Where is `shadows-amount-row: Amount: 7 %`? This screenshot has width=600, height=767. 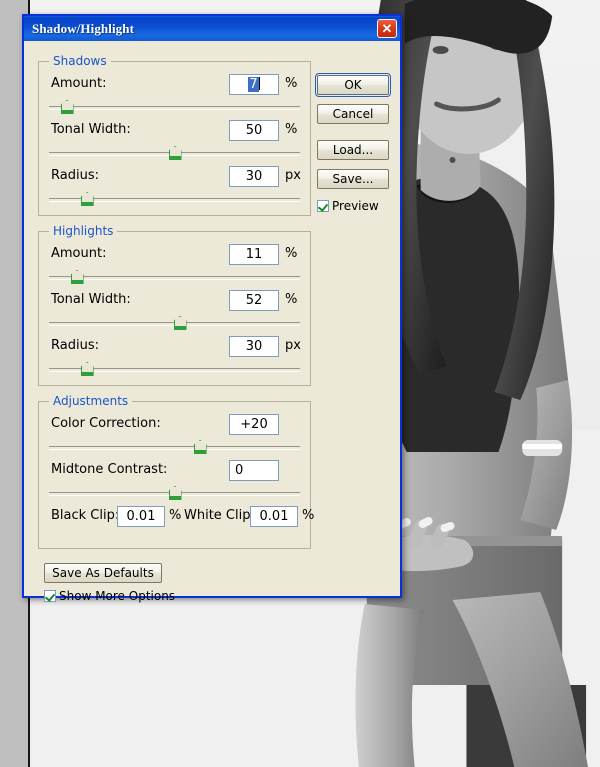
shadows-amount-row: Amount: 7 % is located at coordinates (174, 85).